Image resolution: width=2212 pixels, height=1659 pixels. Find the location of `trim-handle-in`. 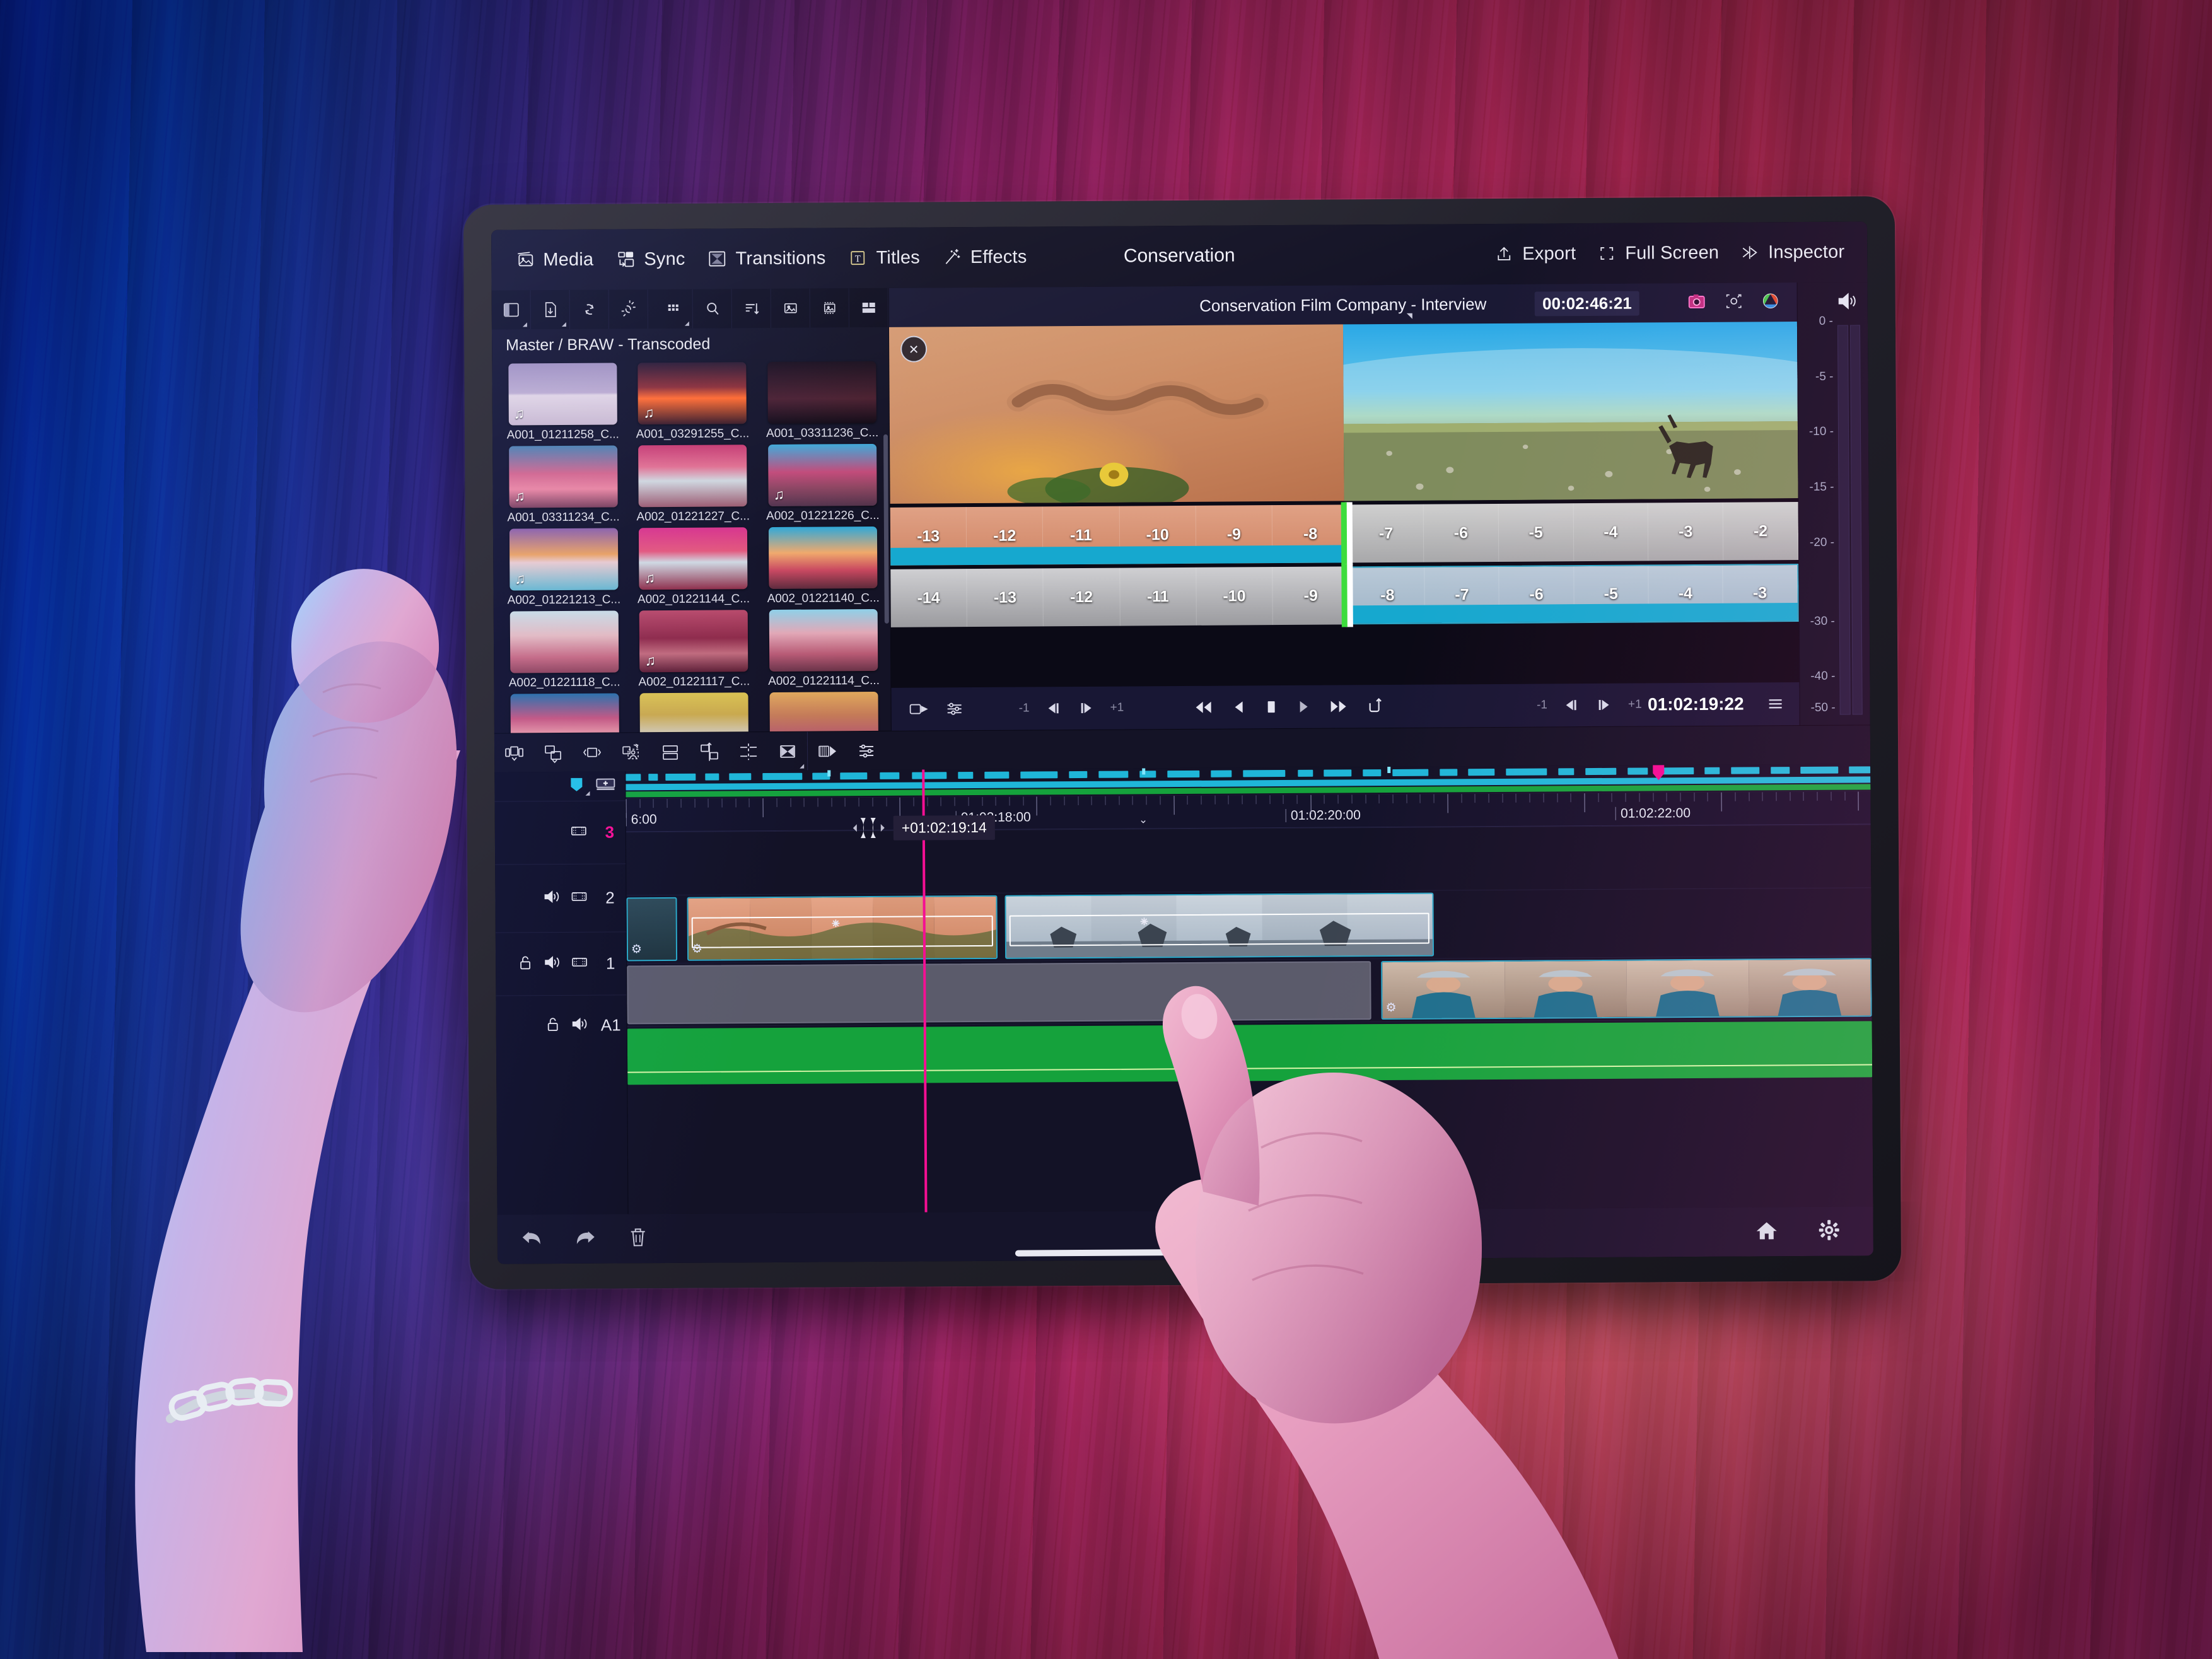

trim-handle-in is located at coordinates (1347, 595).